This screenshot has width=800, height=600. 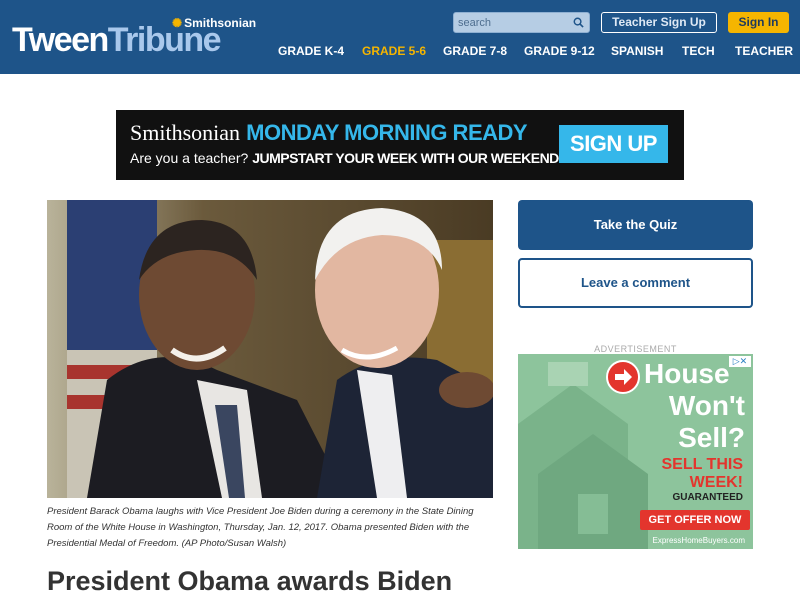 I want to click on arrow-right-icon, so click(x=623, y=377).